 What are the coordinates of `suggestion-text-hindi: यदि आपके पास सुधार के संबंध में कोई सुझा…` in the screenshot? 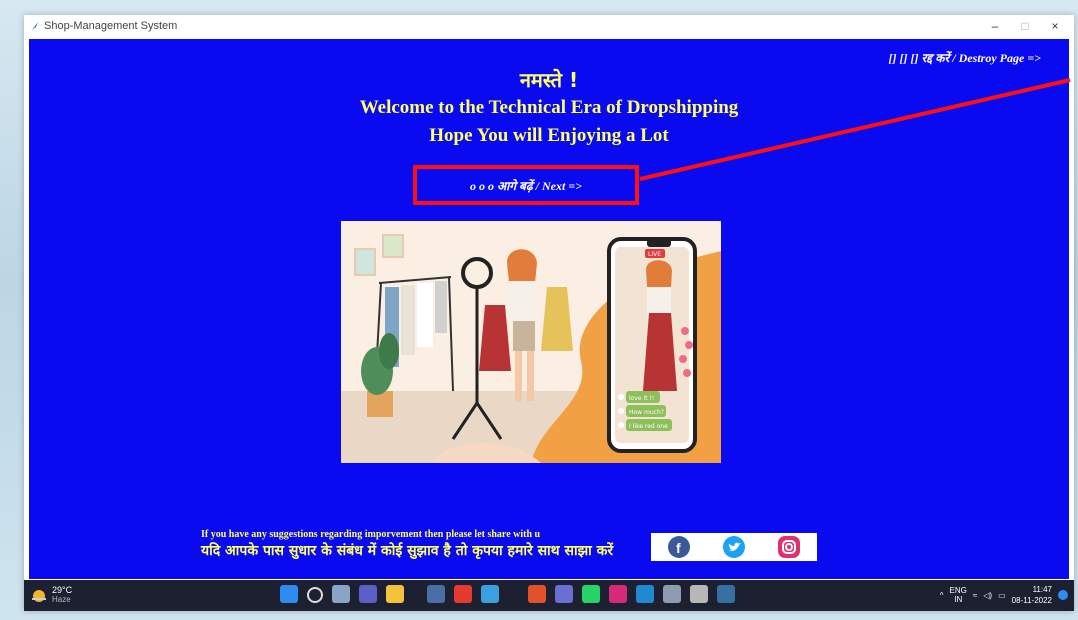 It's located at (407, 551).